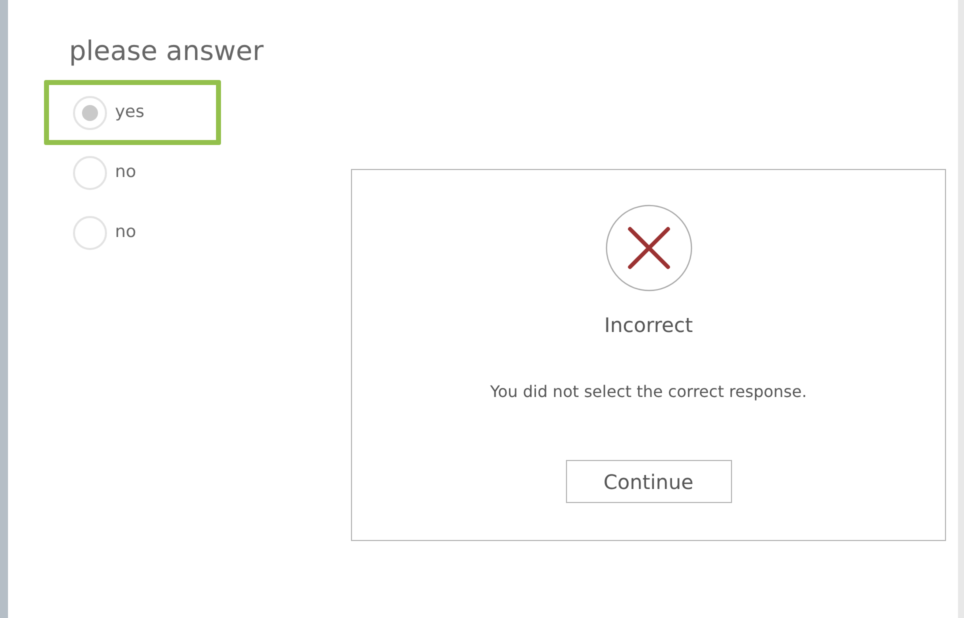 The width and height of the screenshot is (964, 618). Describe the element at coordinates (167, 52) in the screenshot. I see `question-title: please answer` at that location.